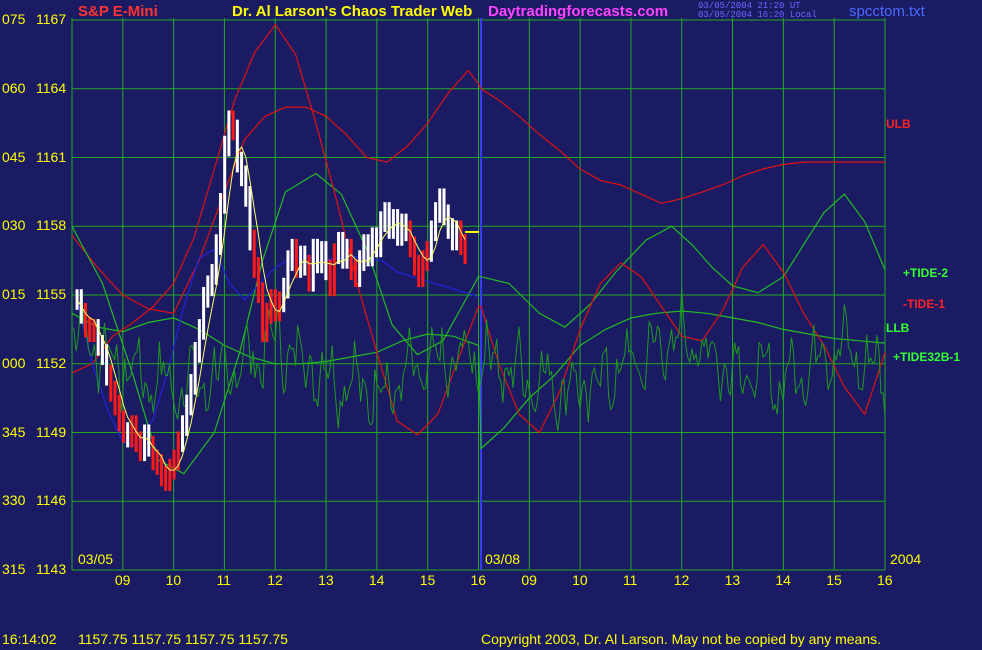  Describe the element at coordinates (14, 156) in the screenshot. I see `y-tick-label: 045` at that location.